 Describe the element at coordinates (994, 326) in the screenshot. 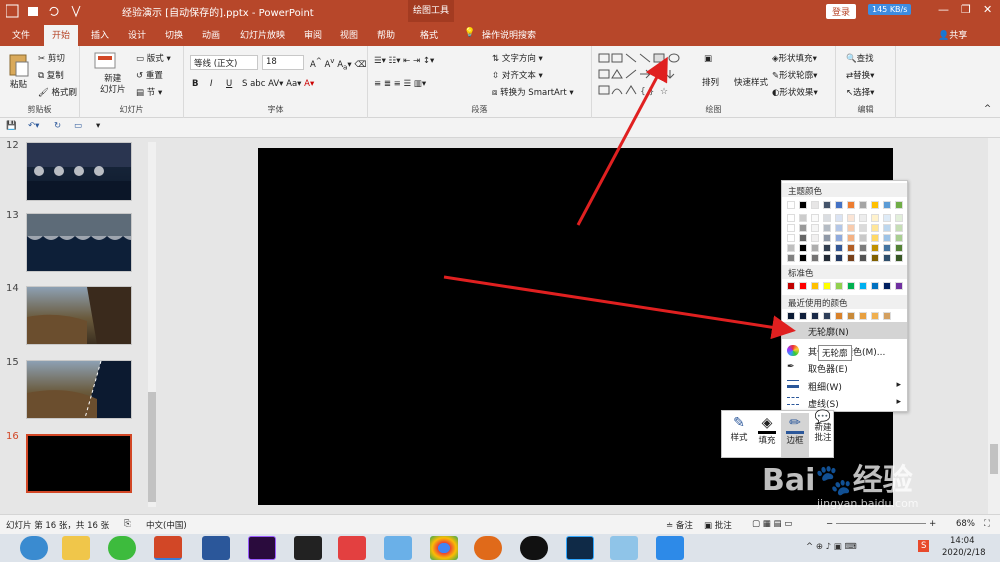

I see `canvas-scrollbar` at that location.